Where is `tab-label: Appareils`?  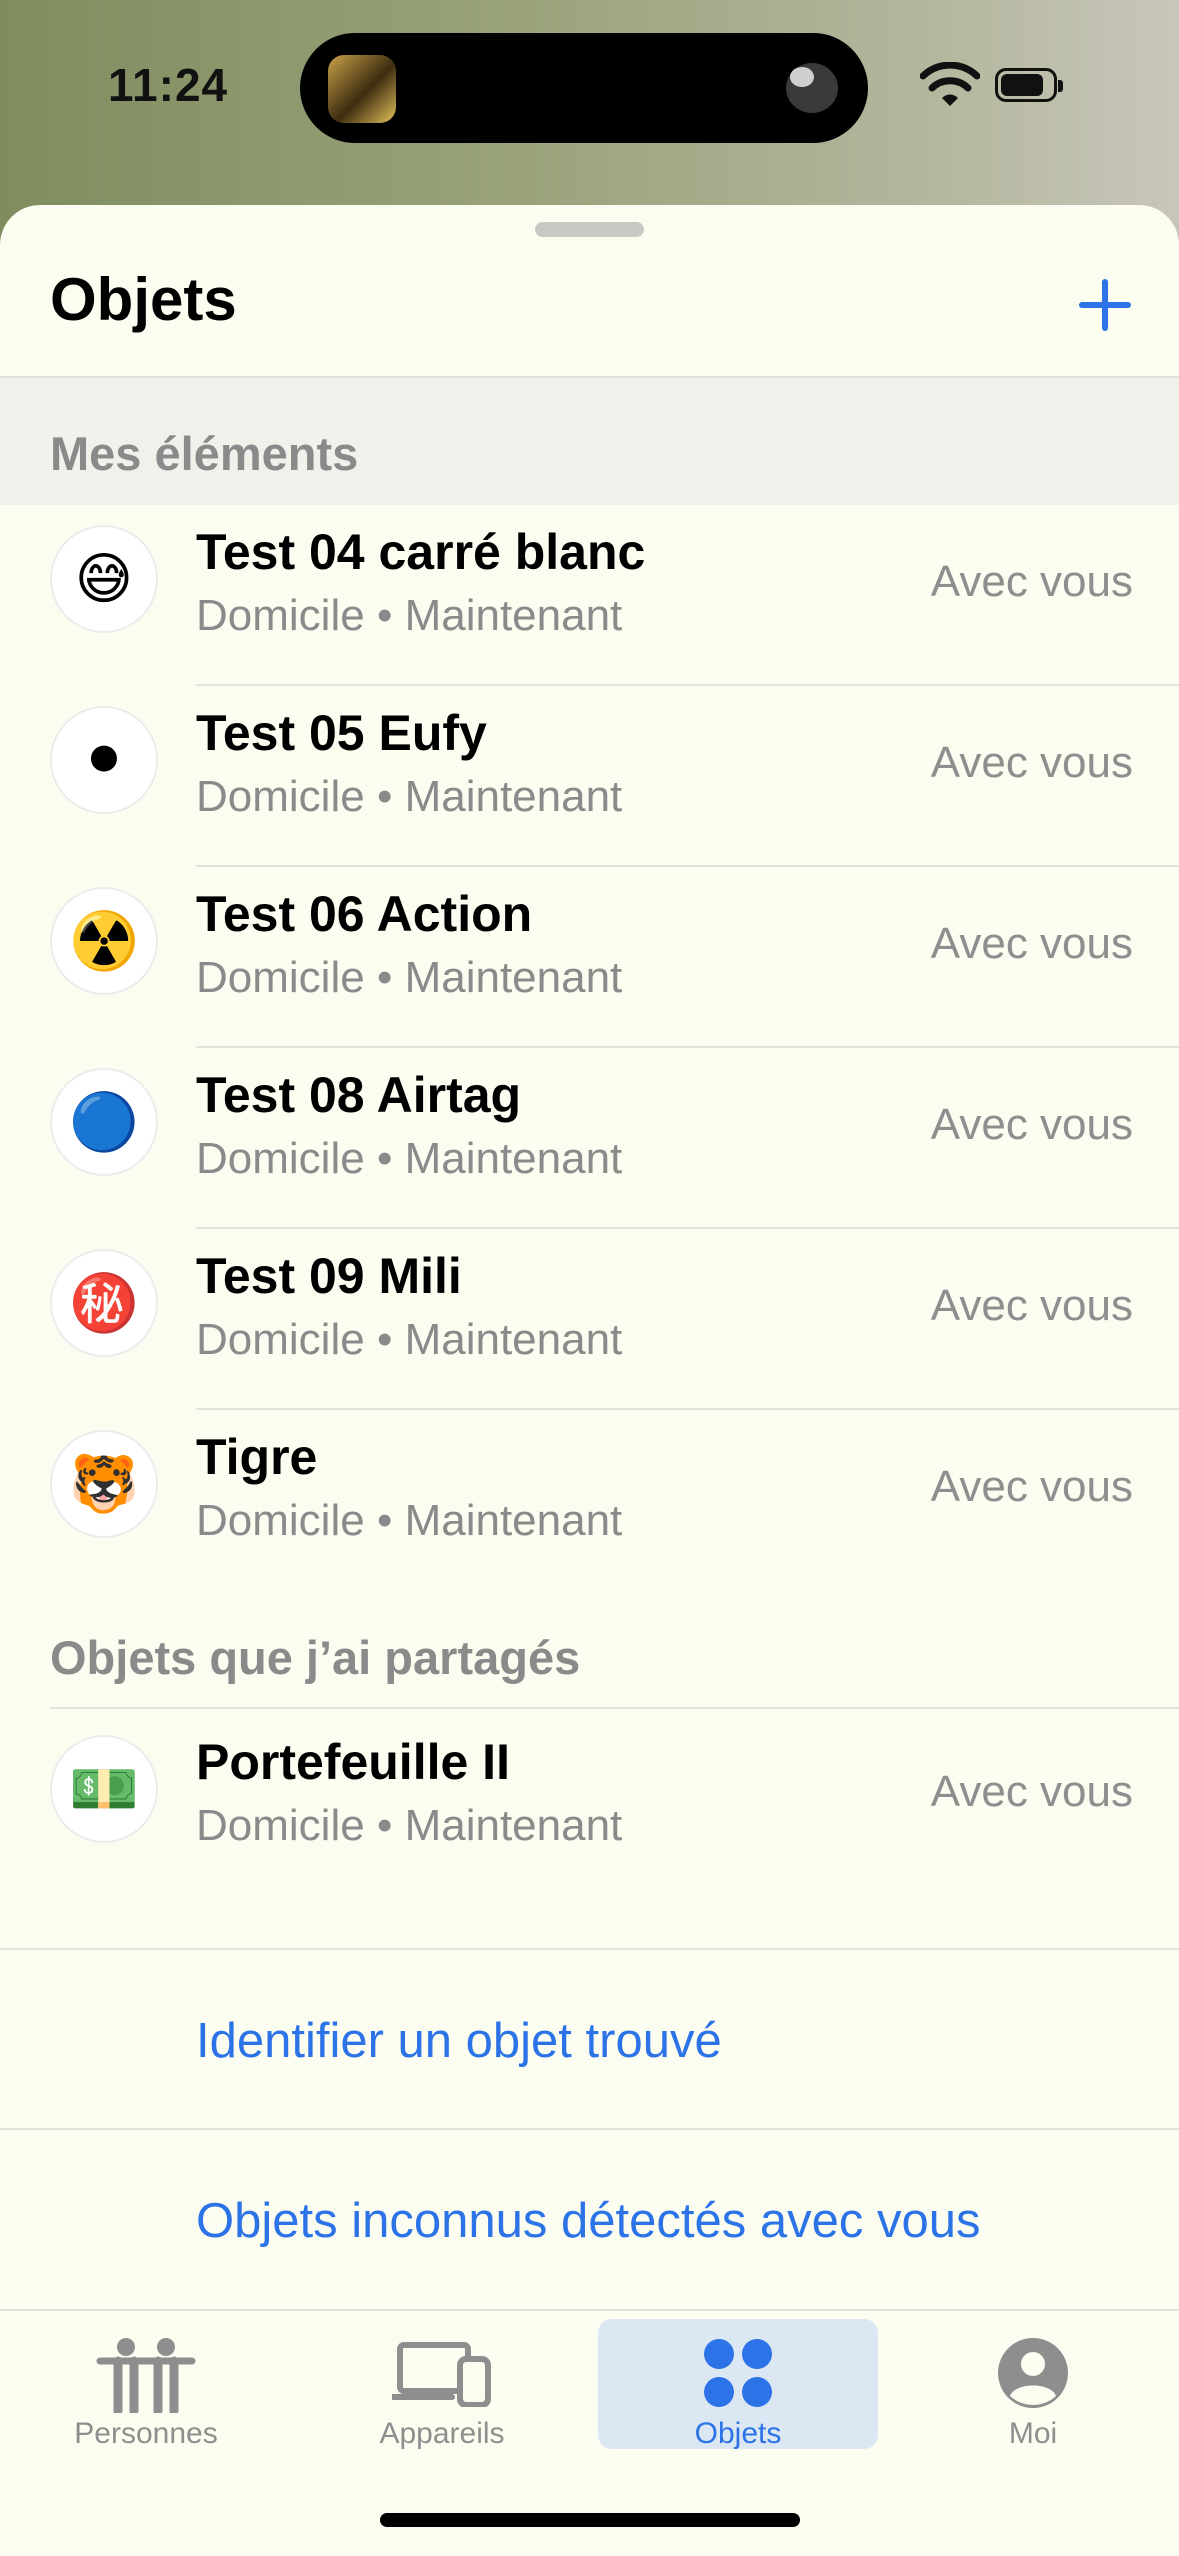
tab-label: Appareils is located at coordinates (442, 2433).